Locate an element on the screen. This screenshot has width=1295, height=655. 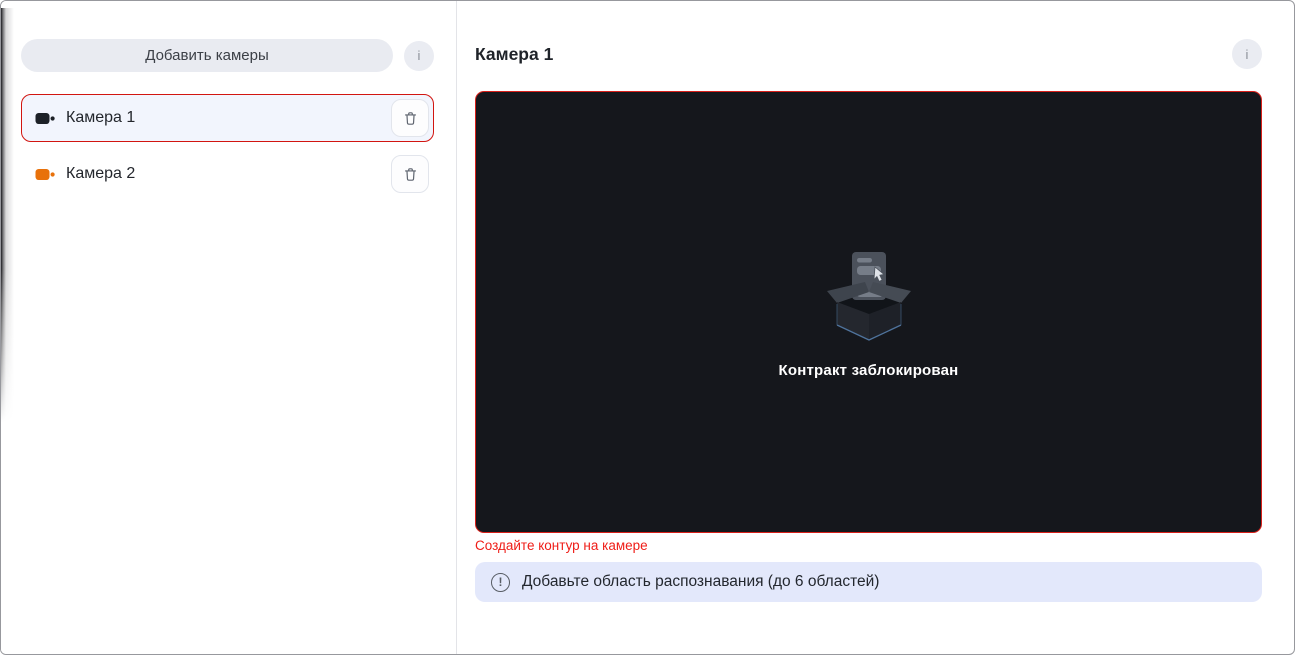
locked-contract-illustration is located at coordinates (868, 296).